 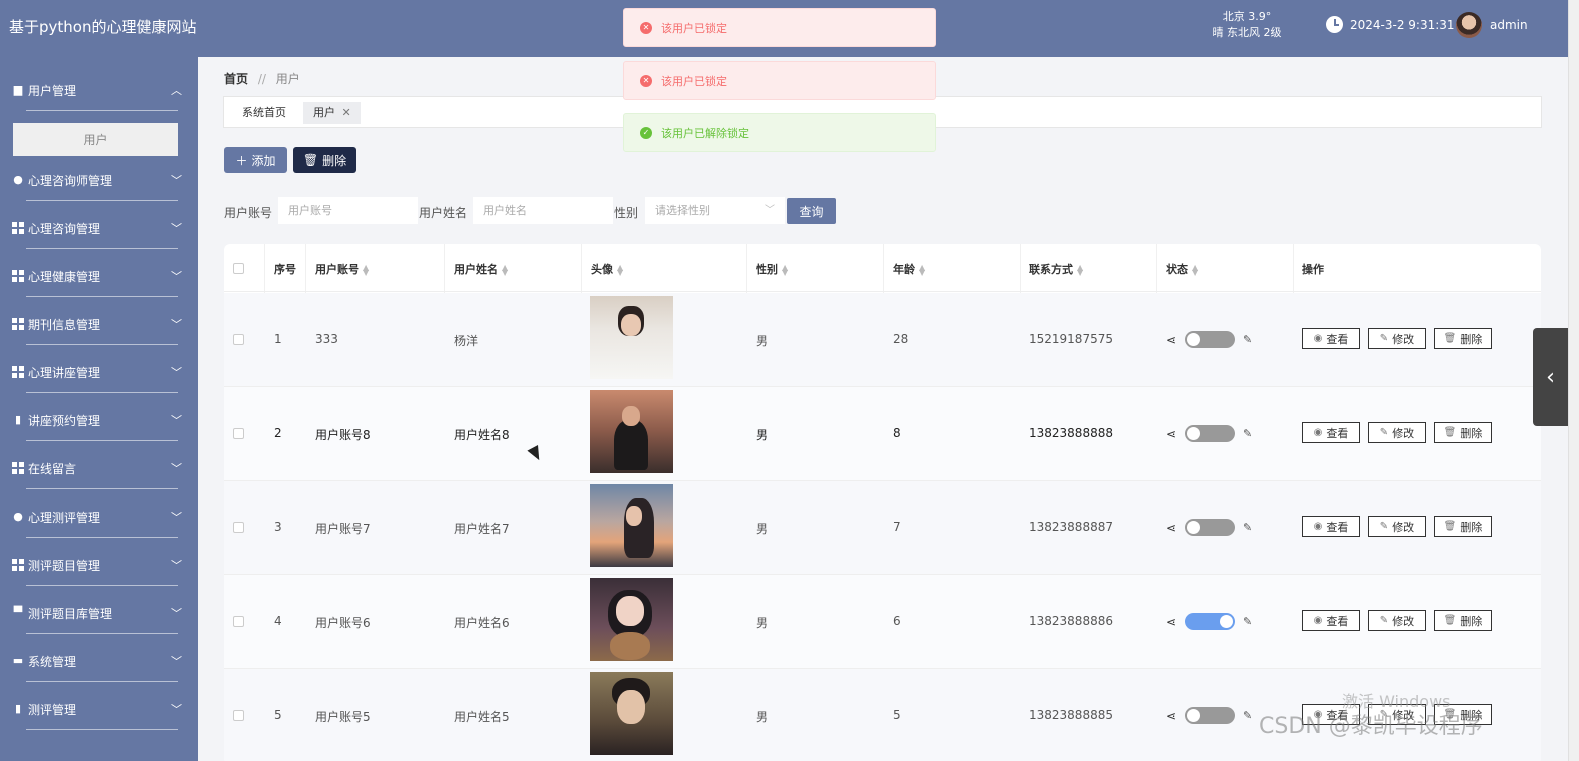 I want to click on name-search-input: 用户姓名, so click(x=543, y=210).